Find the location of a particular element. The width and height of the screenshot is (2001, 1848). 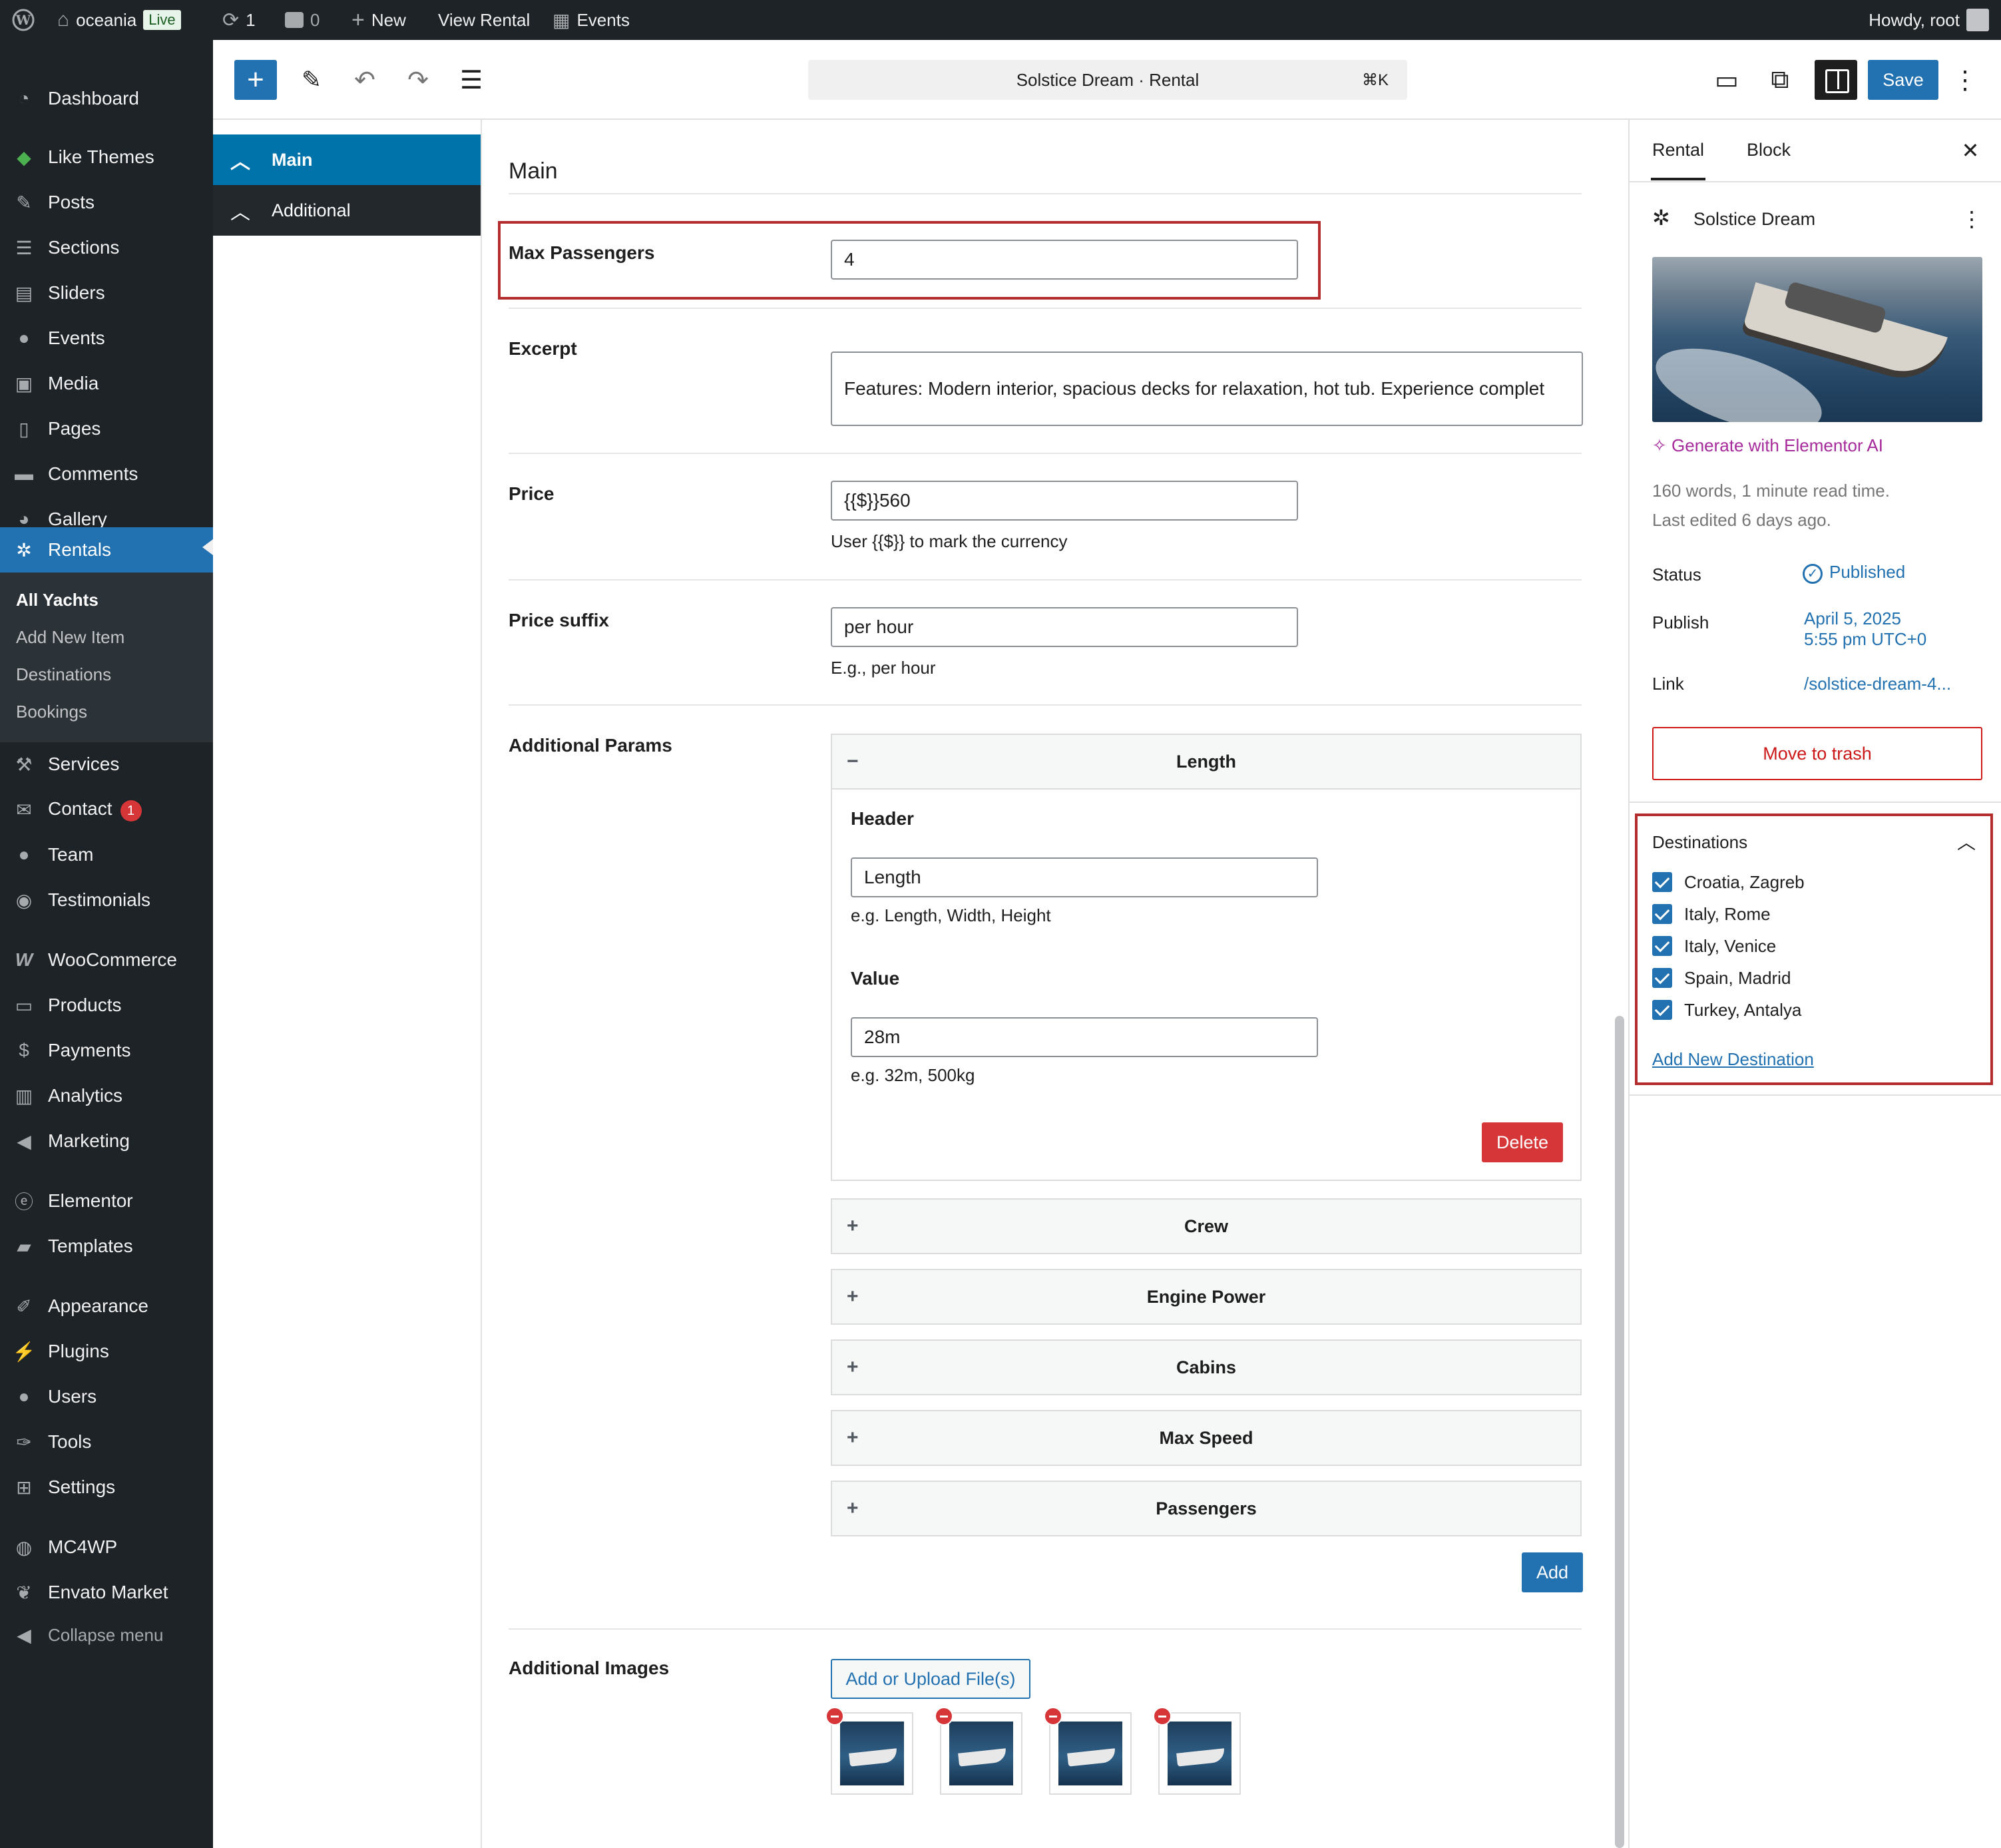

menu-woocommerce: W WooCommerce is located at coordinates (107, 960).